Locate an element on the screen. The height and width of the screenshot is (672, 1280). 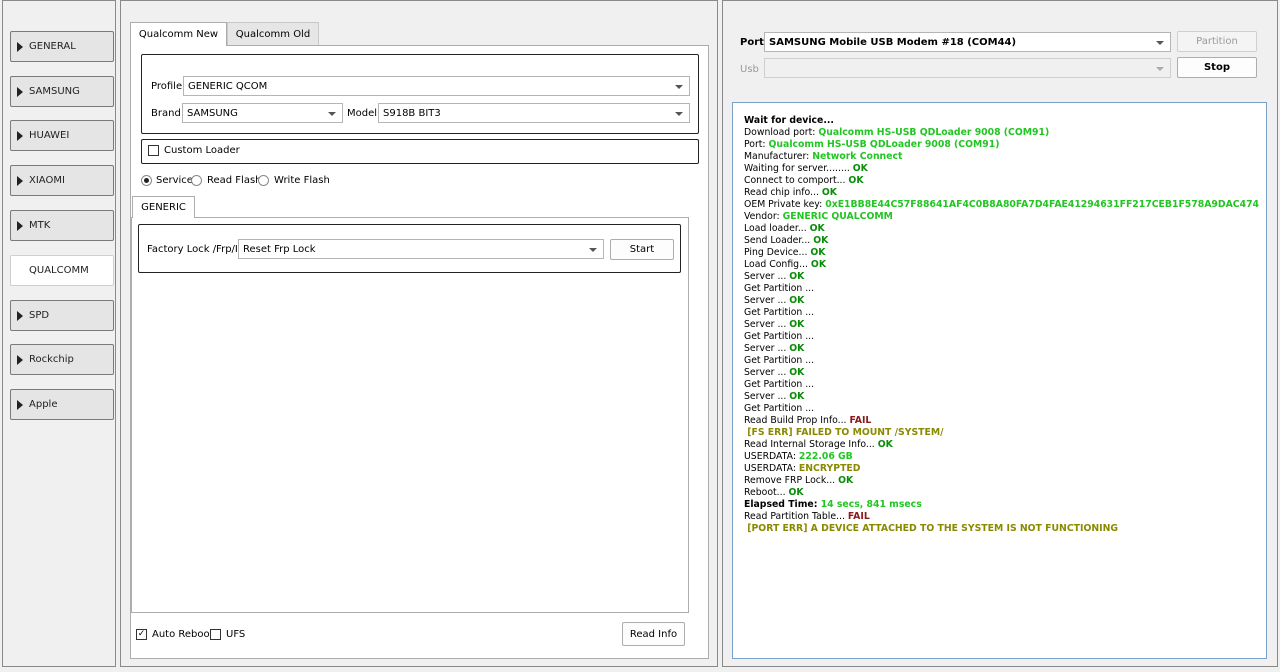
log-line: Send Loader... OK is located at coordinates (1005, 241).